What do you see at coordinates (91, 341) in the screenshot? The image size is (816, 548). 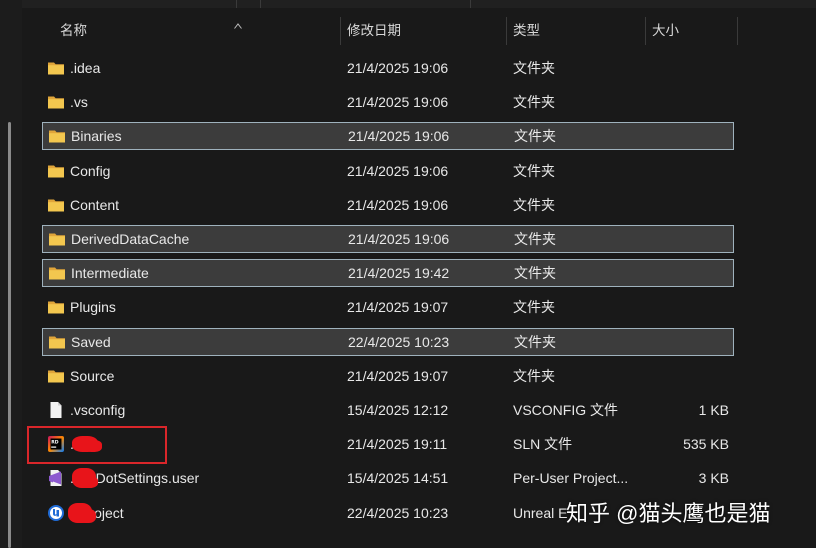 I see `file-name: Saved` at bounding box center [91, 341].